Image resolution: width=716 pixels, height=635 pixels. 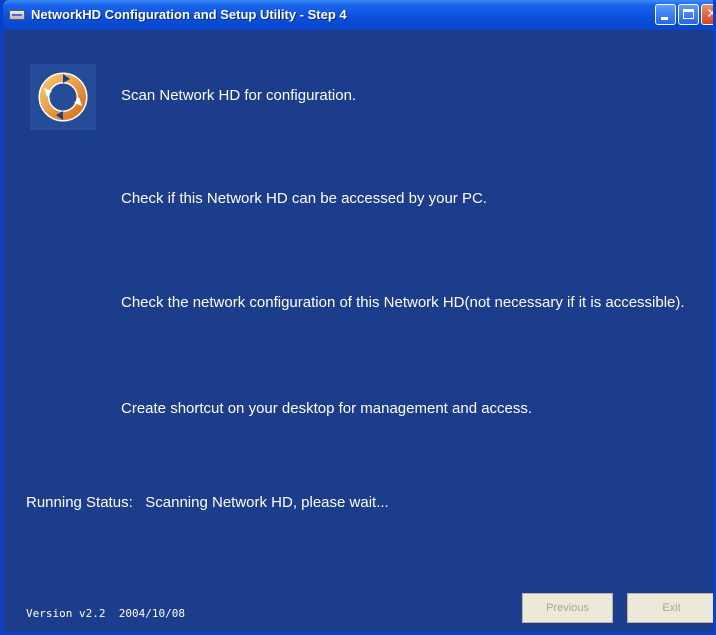 I want to click on logo-panel, so click(x=63, y=97).